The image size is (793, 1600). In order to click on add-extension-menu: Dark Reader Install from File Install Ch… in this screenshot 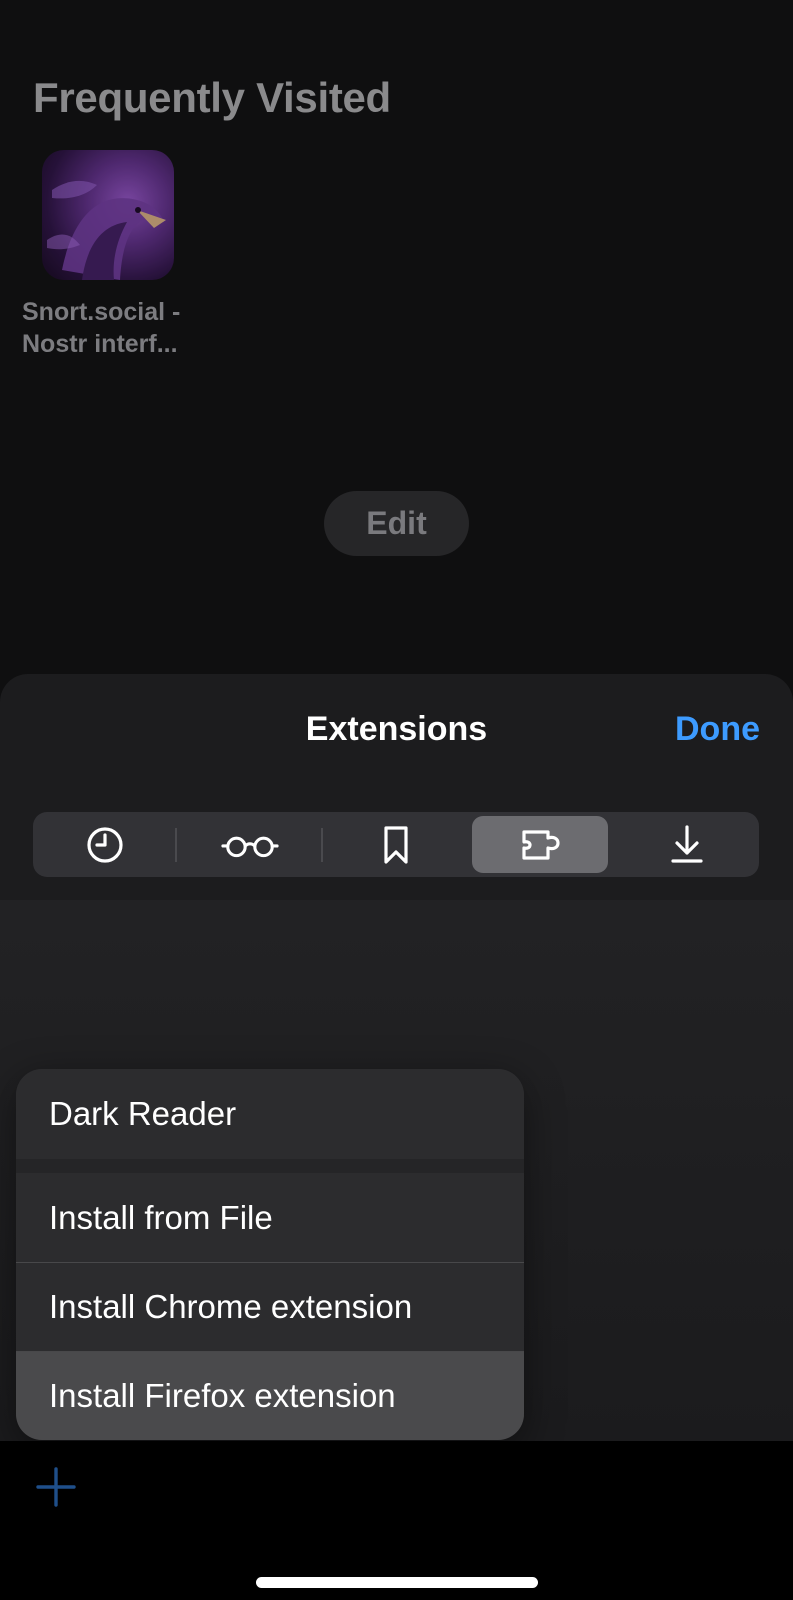, I will do `click(270, 1254)`.